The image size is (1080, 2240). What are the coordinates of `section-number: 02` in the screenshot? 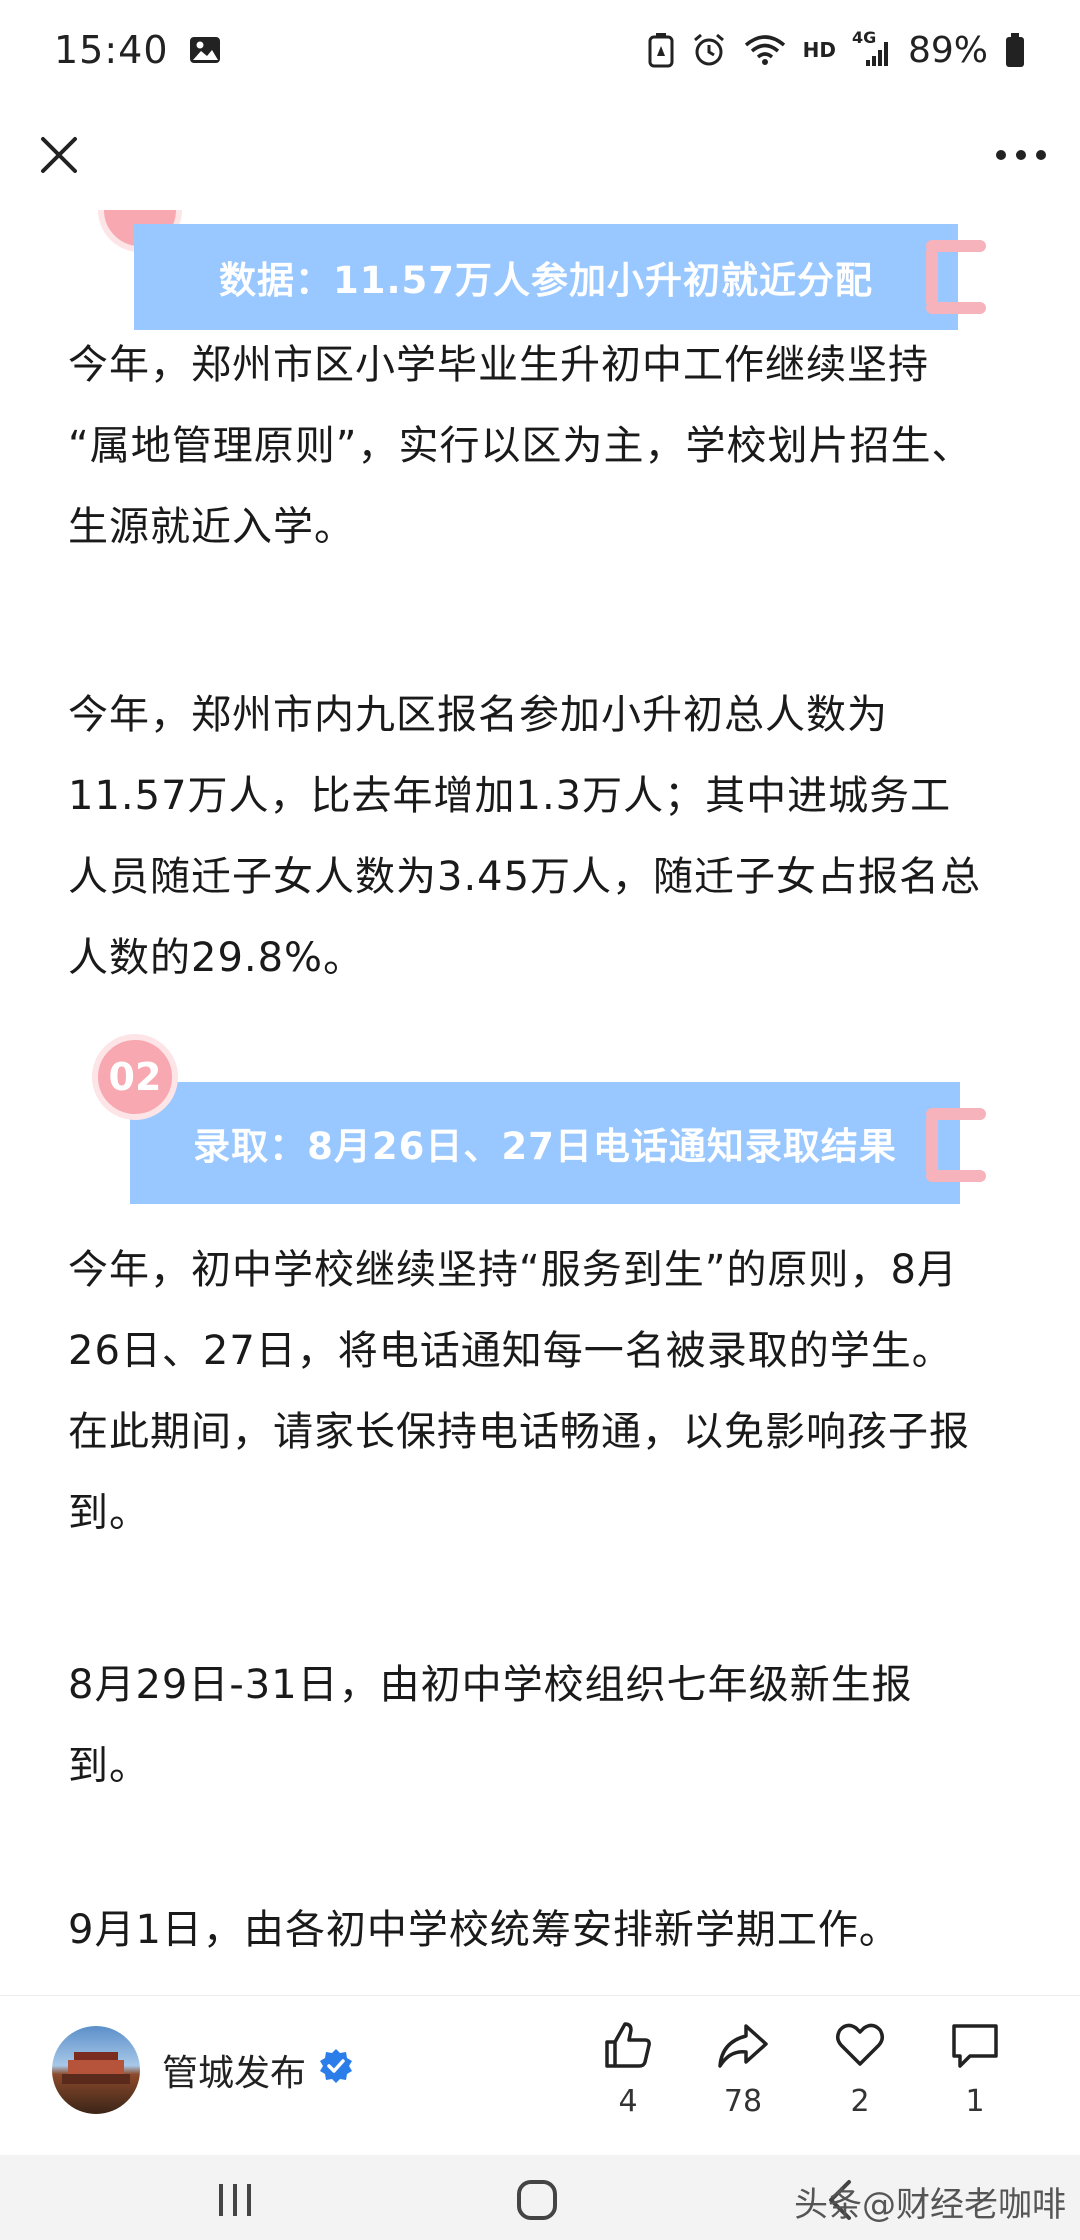 It's located at (135, 1077).